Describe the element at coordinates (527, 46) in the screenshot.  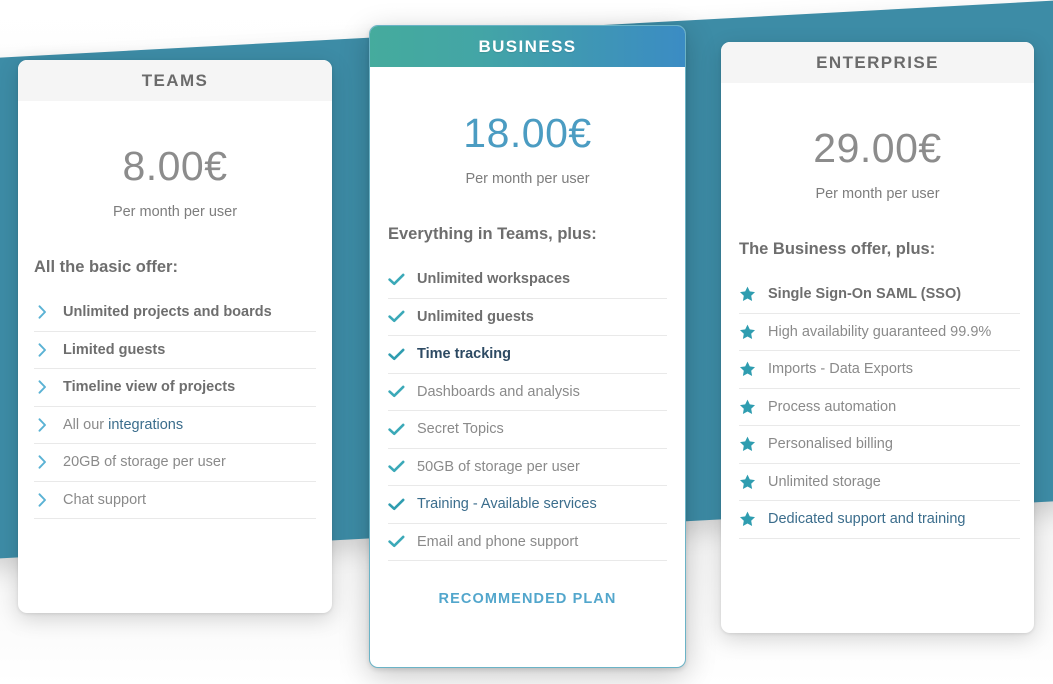
I see `plan-title-business: BUSINESS` at that location.